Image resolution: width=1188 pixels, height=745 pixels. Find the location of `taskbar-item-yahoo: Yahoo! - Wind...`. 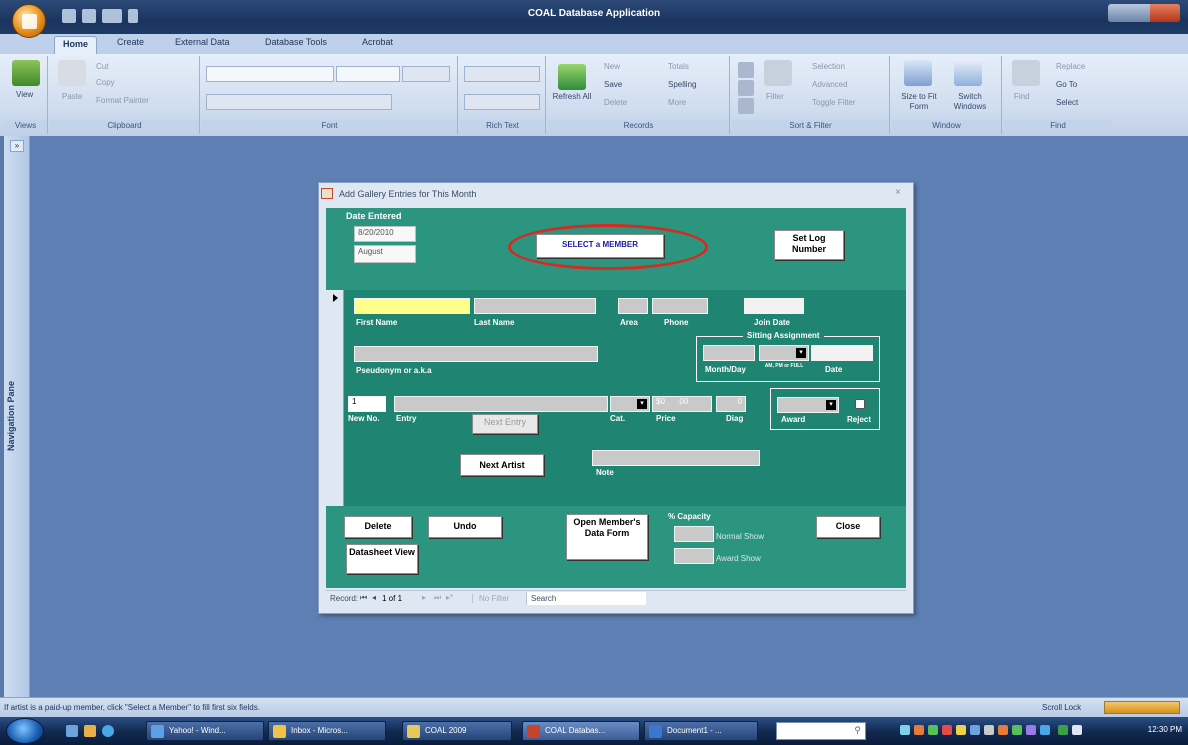

taskbar-item-yahoo: Yahoo! - Wind... is located at coordinates (205, 731).